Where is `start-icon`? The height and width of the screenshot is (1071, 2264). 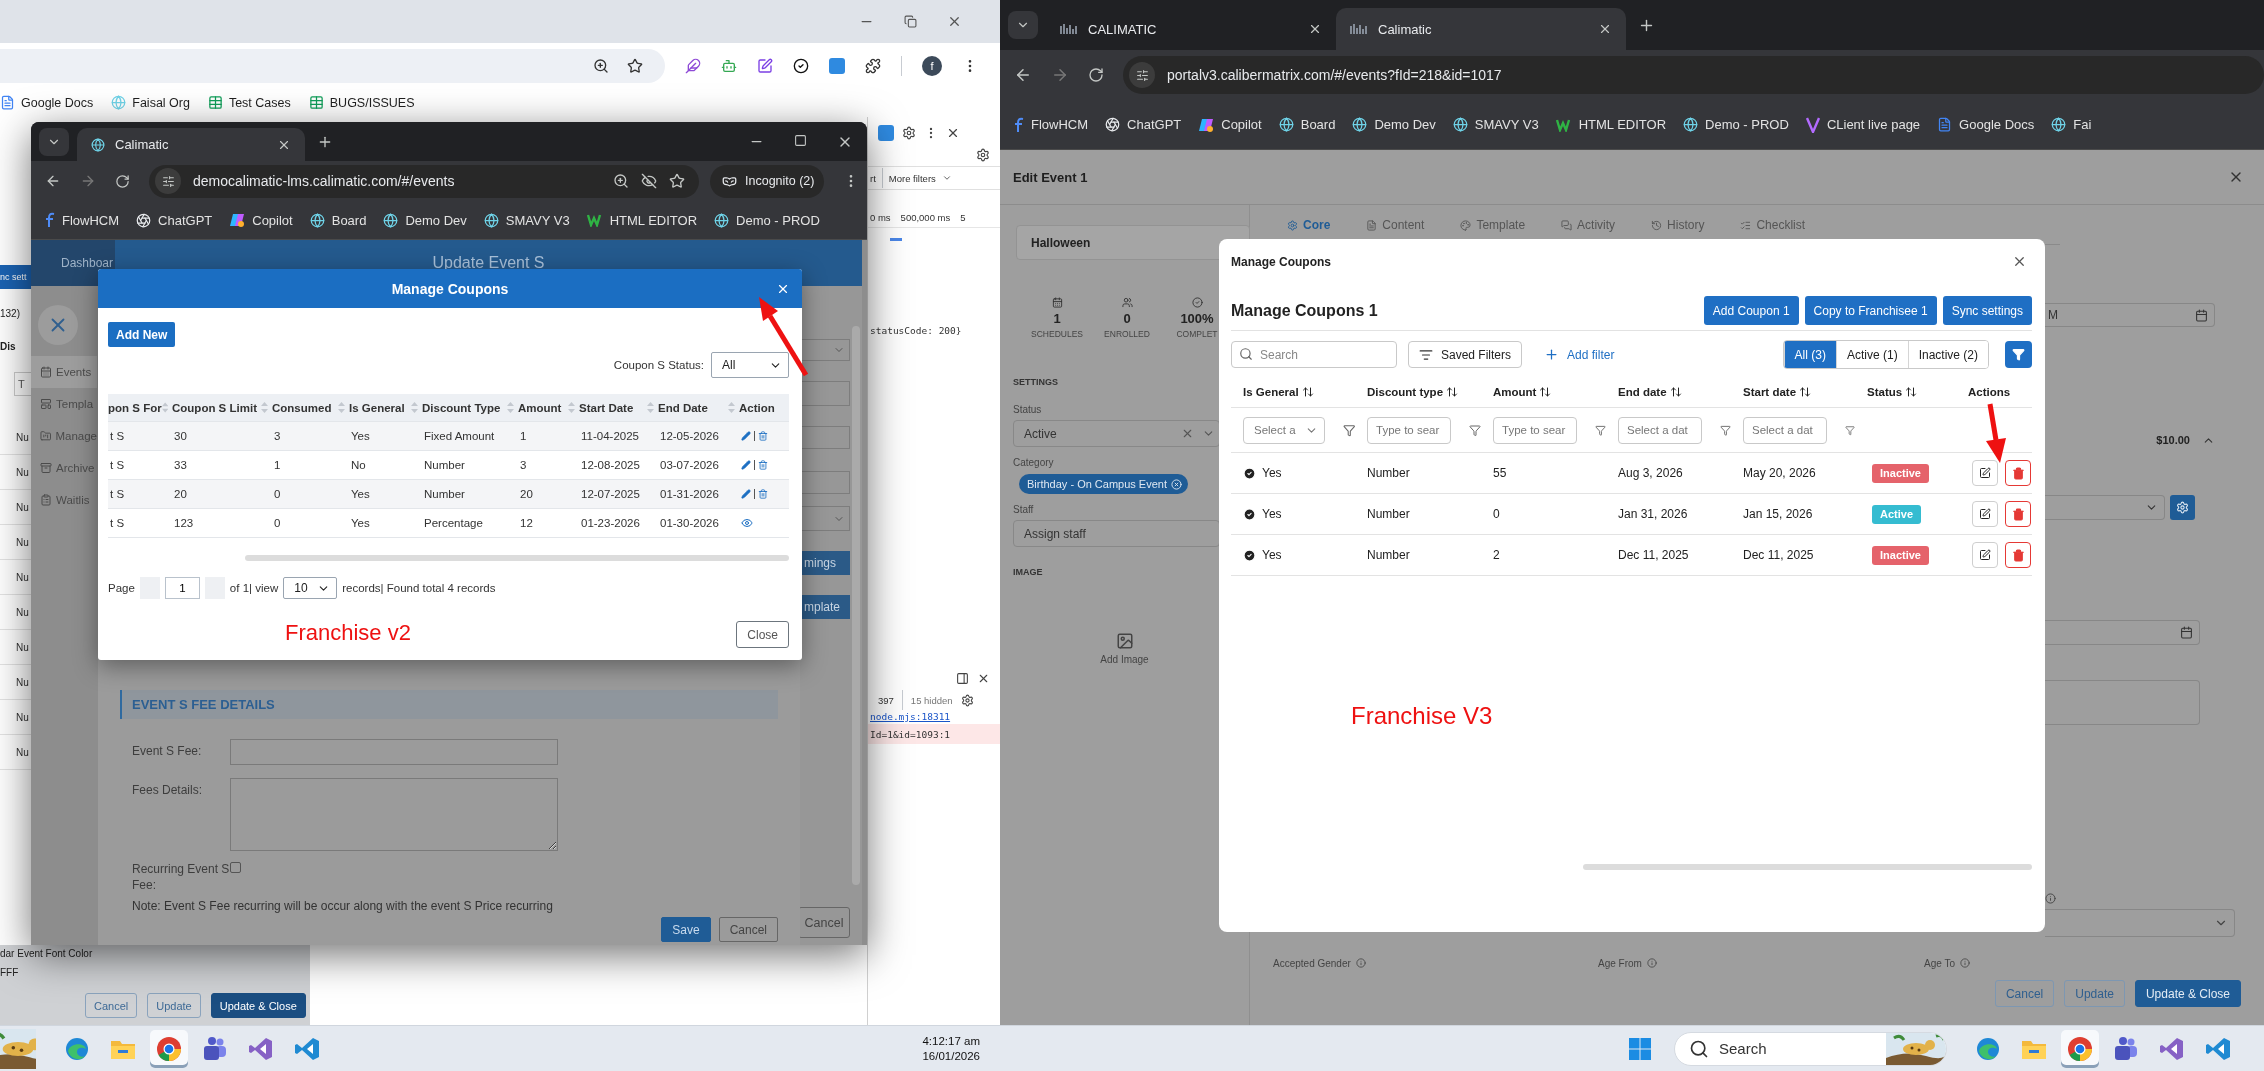
start-icon is located at coordinates (1640, 1048).